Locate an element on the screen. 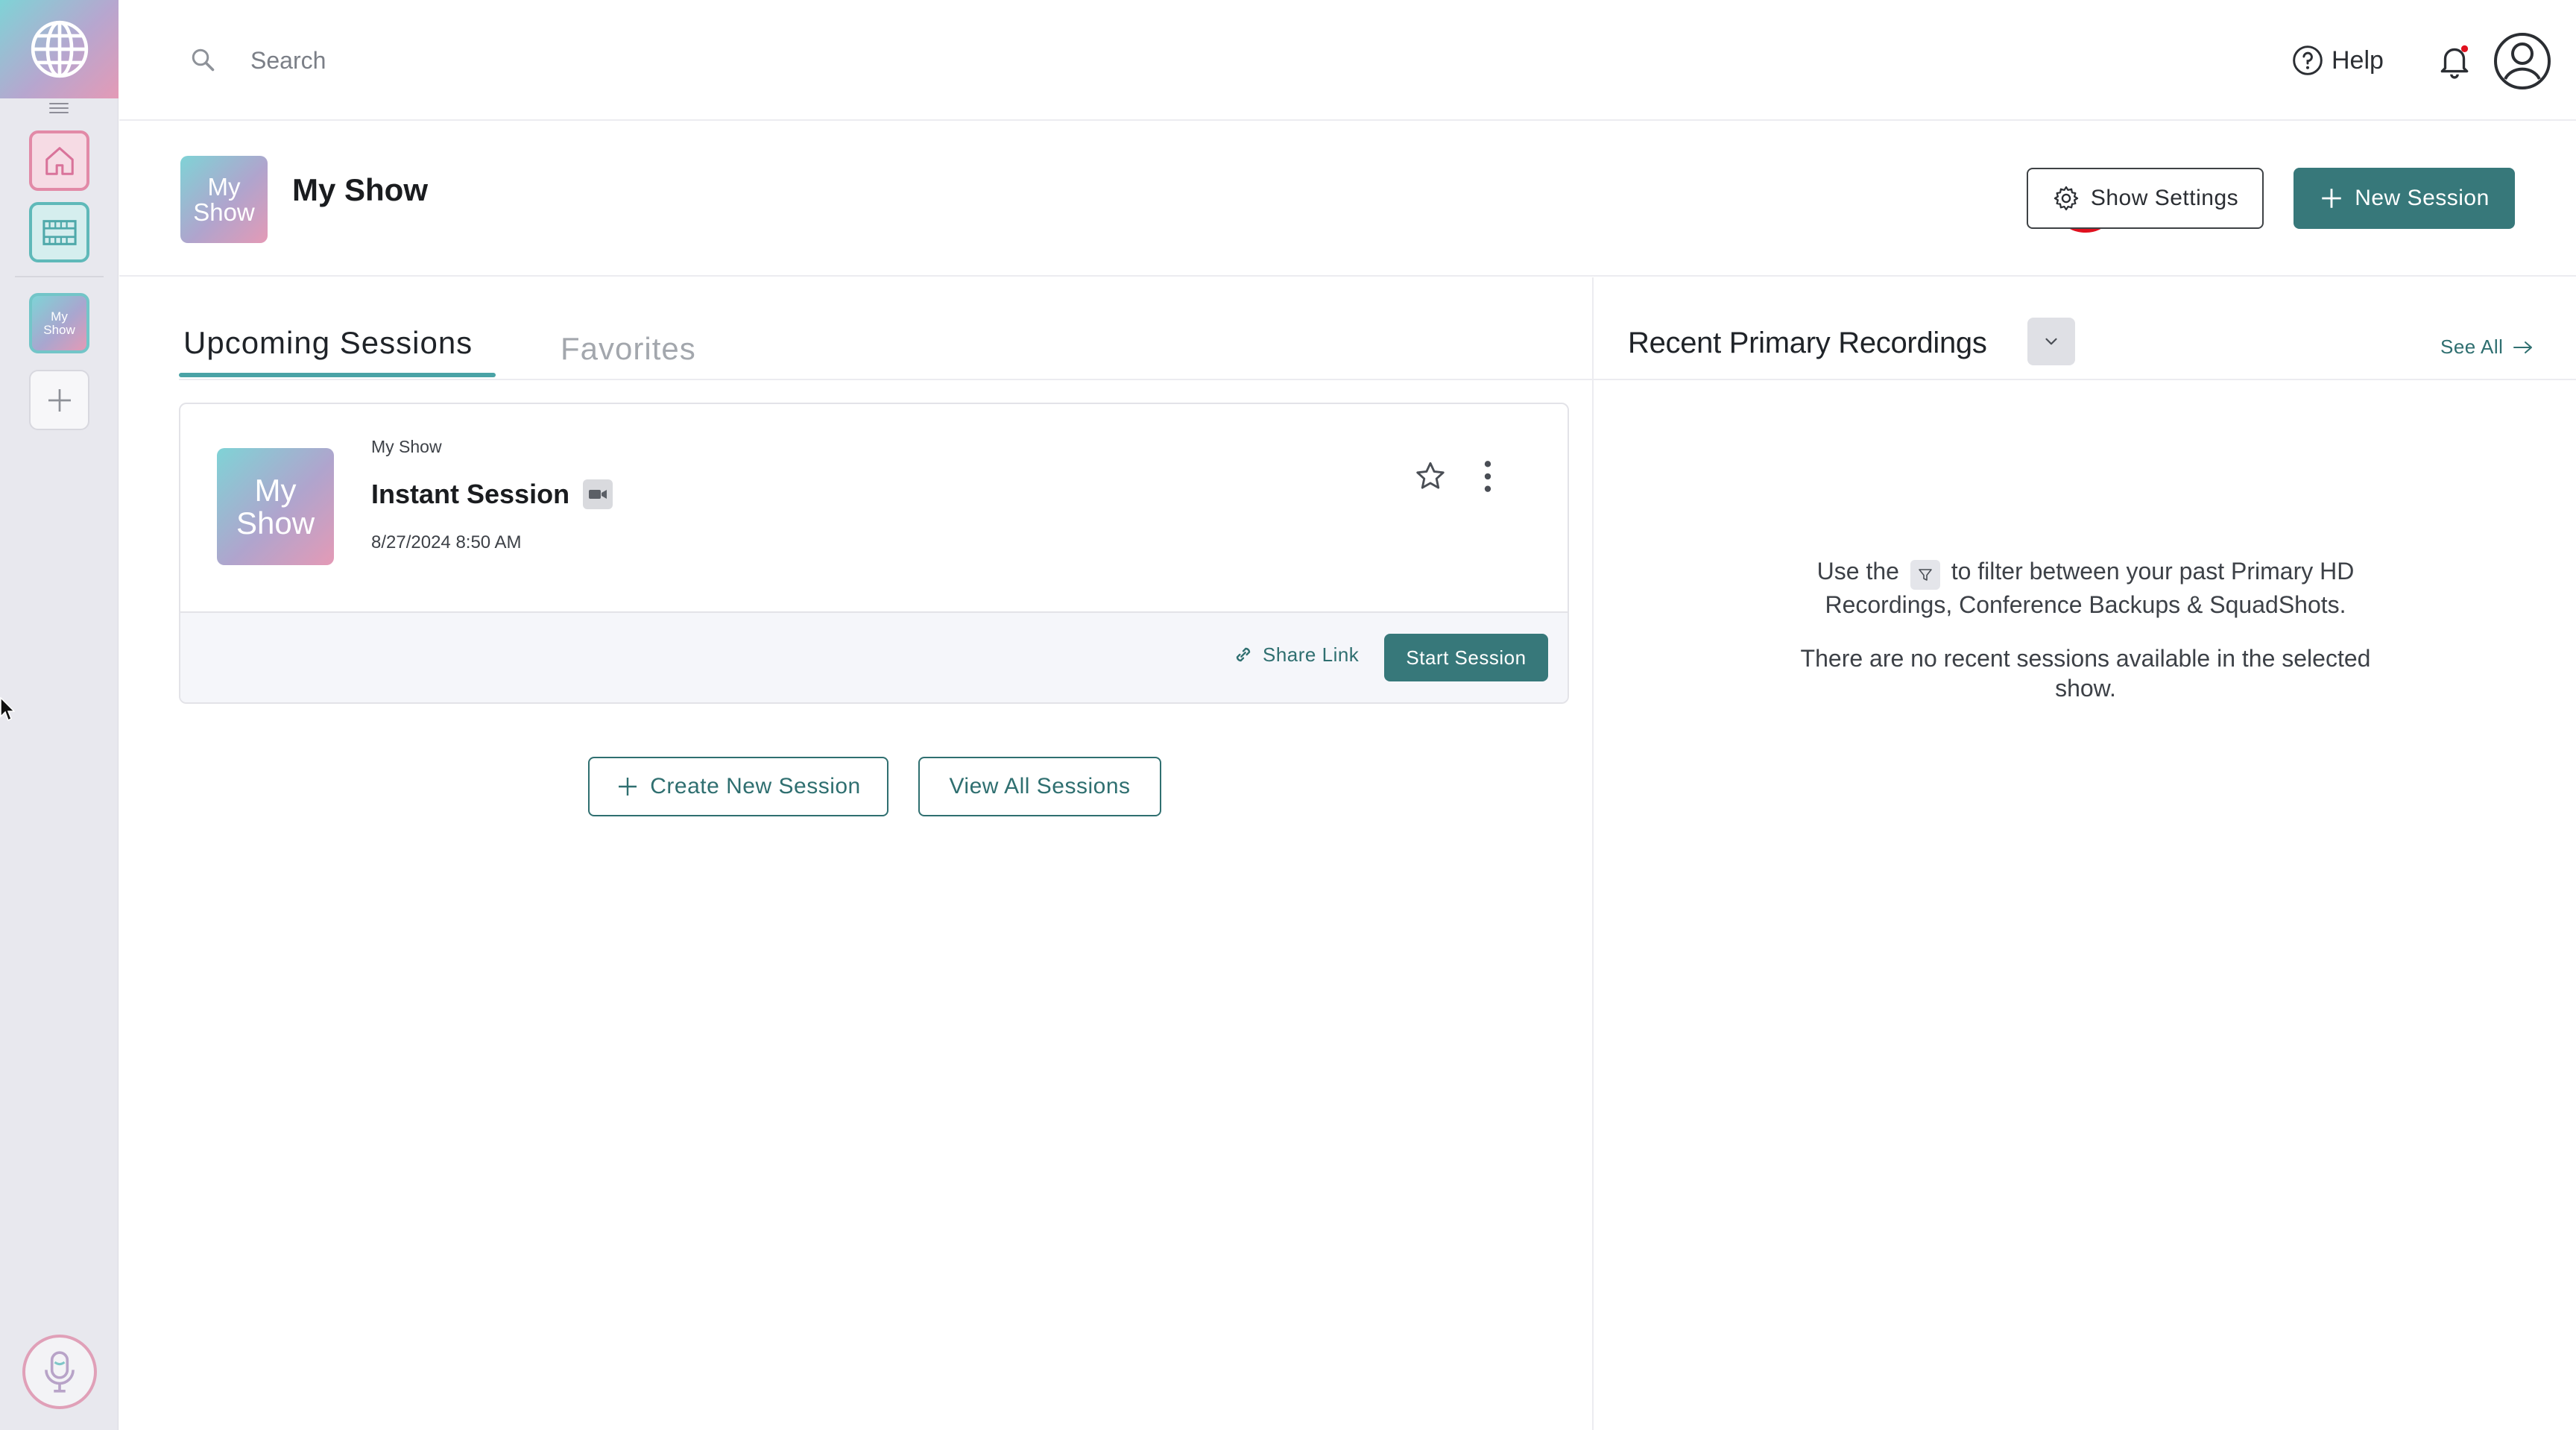  show-thumbnail: My Show is located at coordinates (224, 199).